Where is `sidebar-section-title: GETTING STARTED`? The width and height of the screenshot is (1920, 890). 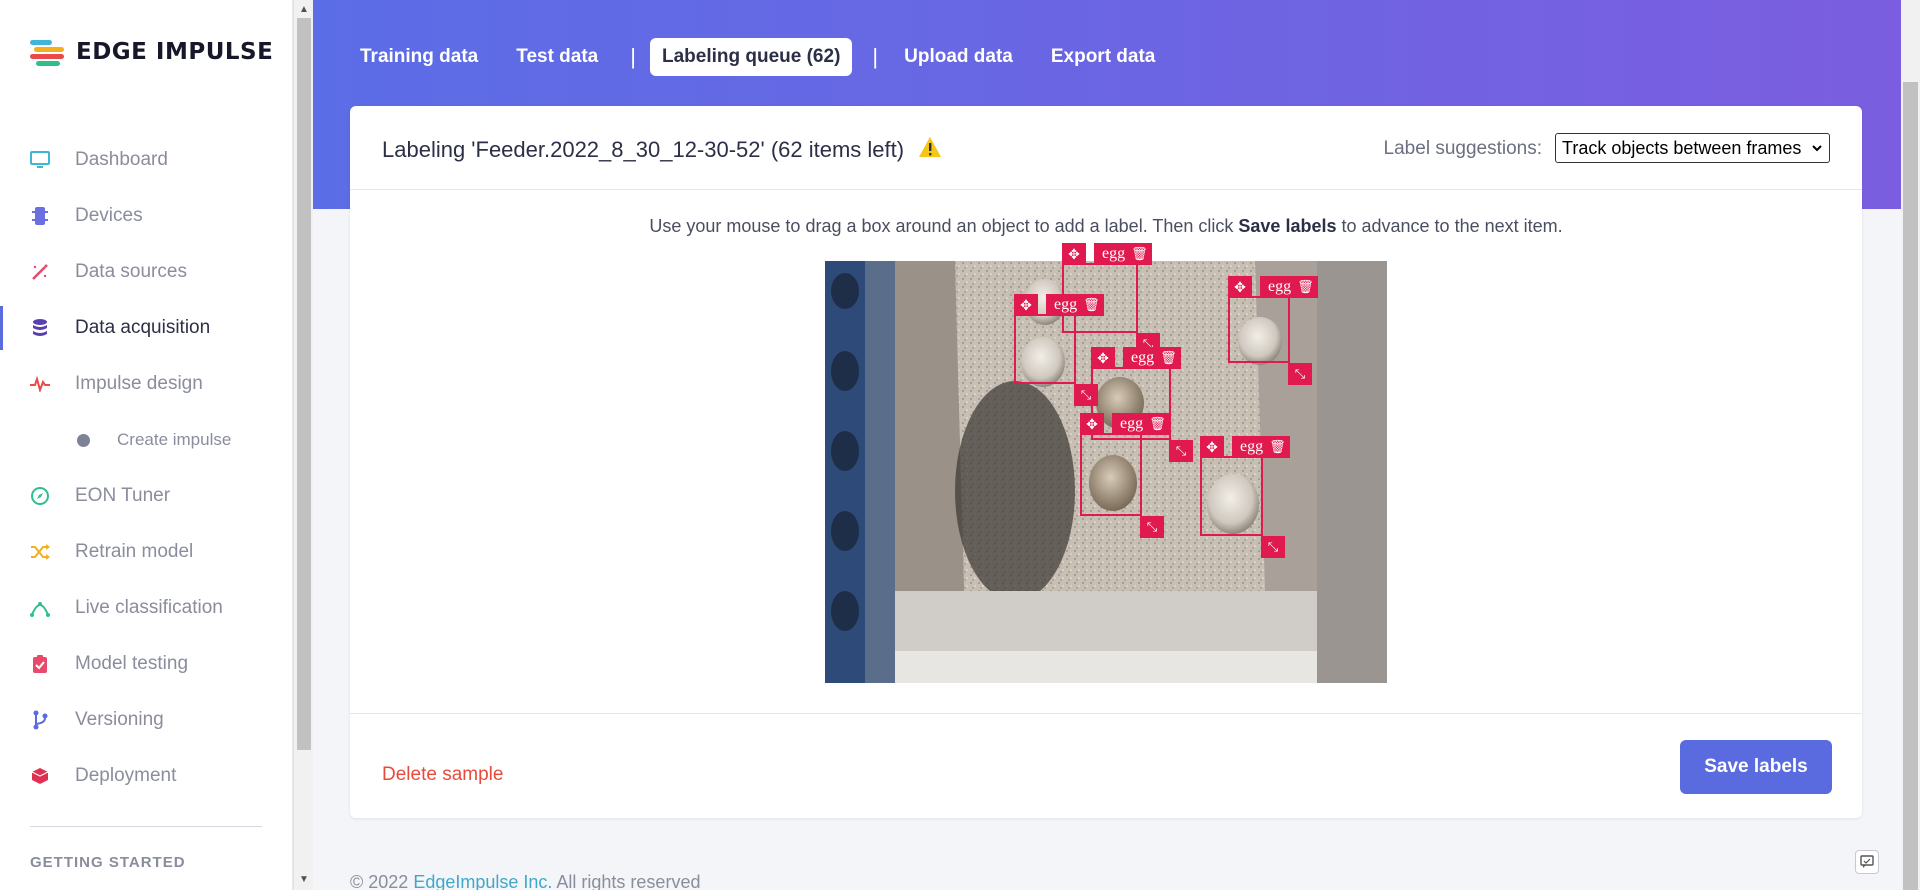
sidebar-section-title: GETTING STARTED is located at coordinates (108, 862).